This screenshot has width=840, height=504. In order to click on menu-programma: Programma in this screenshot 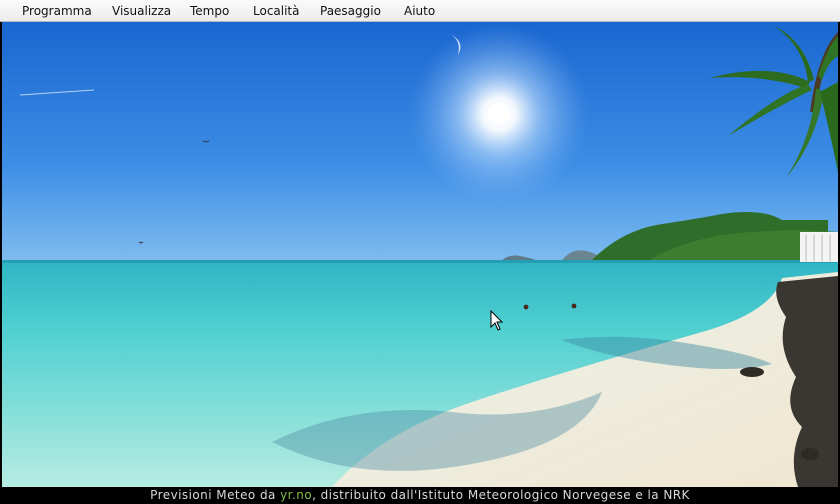, I will do `click(57, 11)`.